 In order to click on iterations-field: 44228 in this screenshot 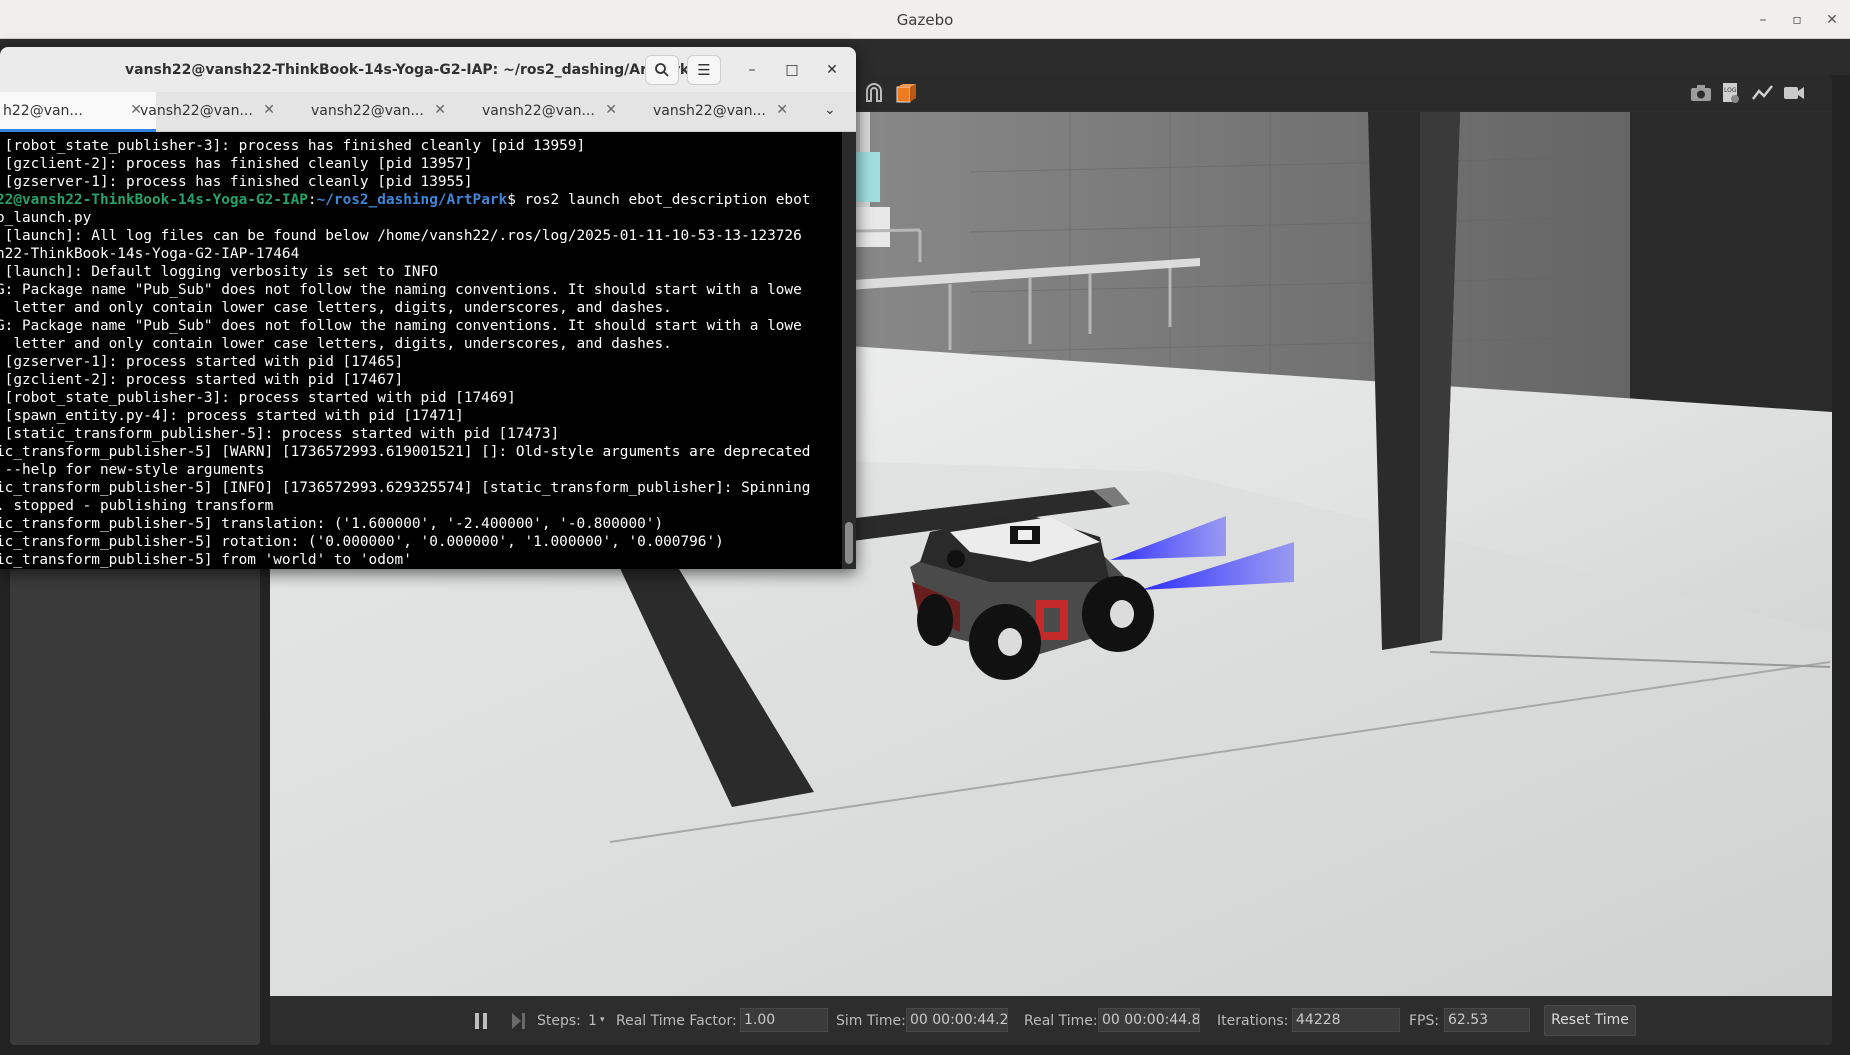, I will do `click(1346, 1020)`.